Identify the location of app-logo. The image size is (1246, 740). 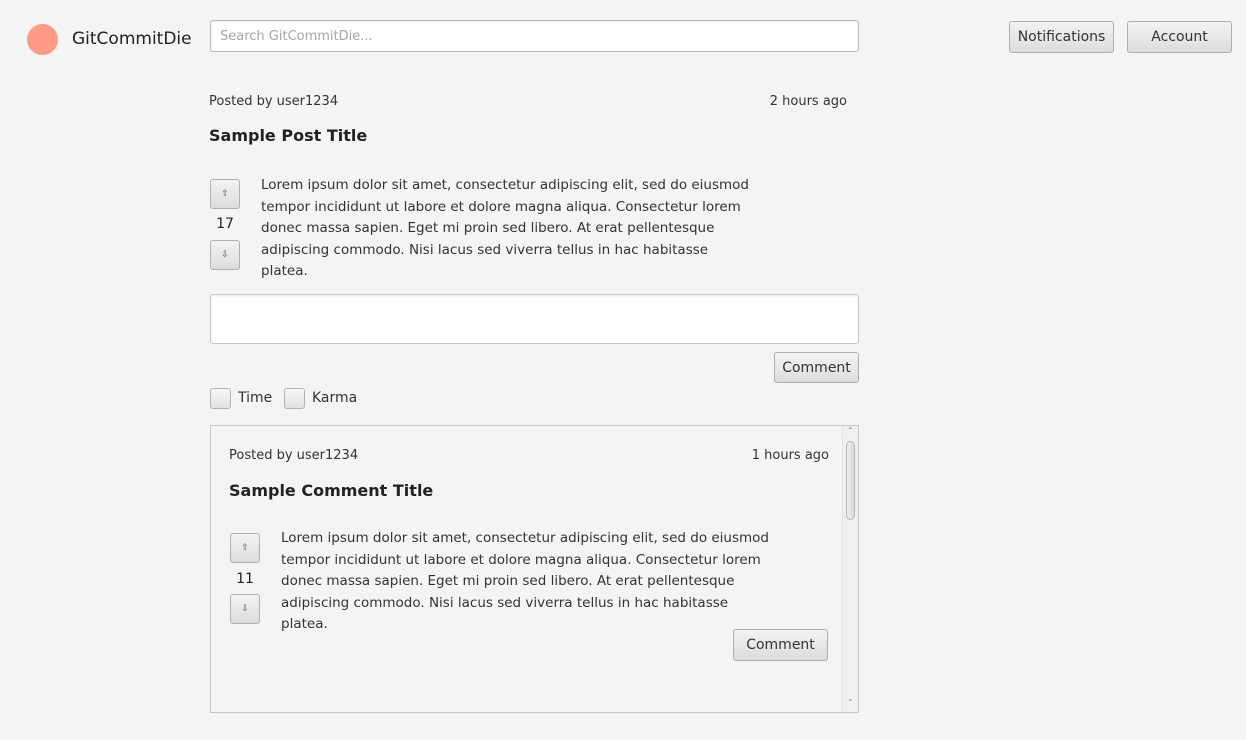
(42, 39).